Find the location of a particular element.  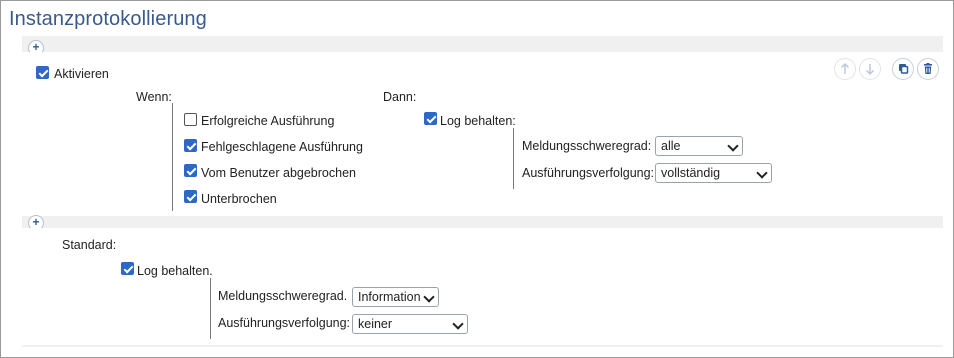

duplicate-icon is located at coordinates (903, 69).